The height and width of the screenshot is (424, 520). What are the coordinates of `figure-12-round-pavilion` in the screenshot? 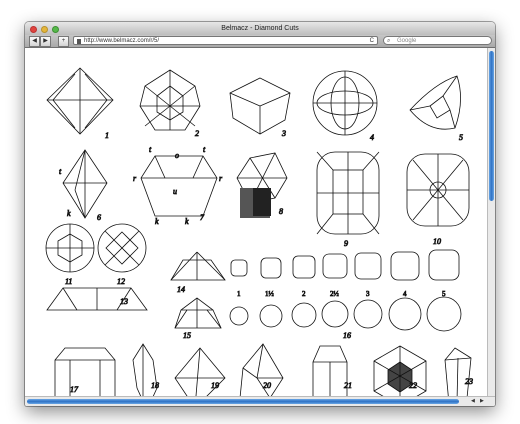 It's located at (122, 248).